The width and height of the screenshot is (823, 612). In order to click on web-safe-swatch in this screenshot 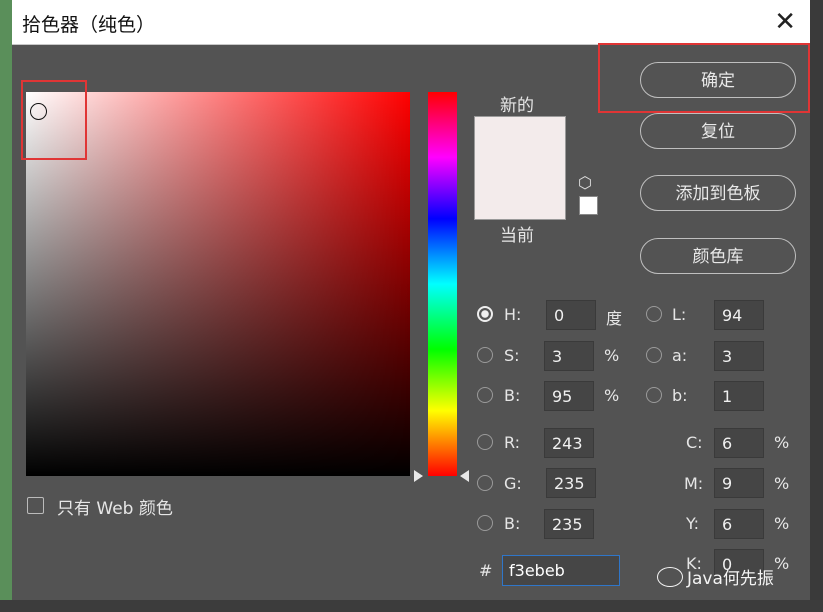, I will do `click(588, 205)`.